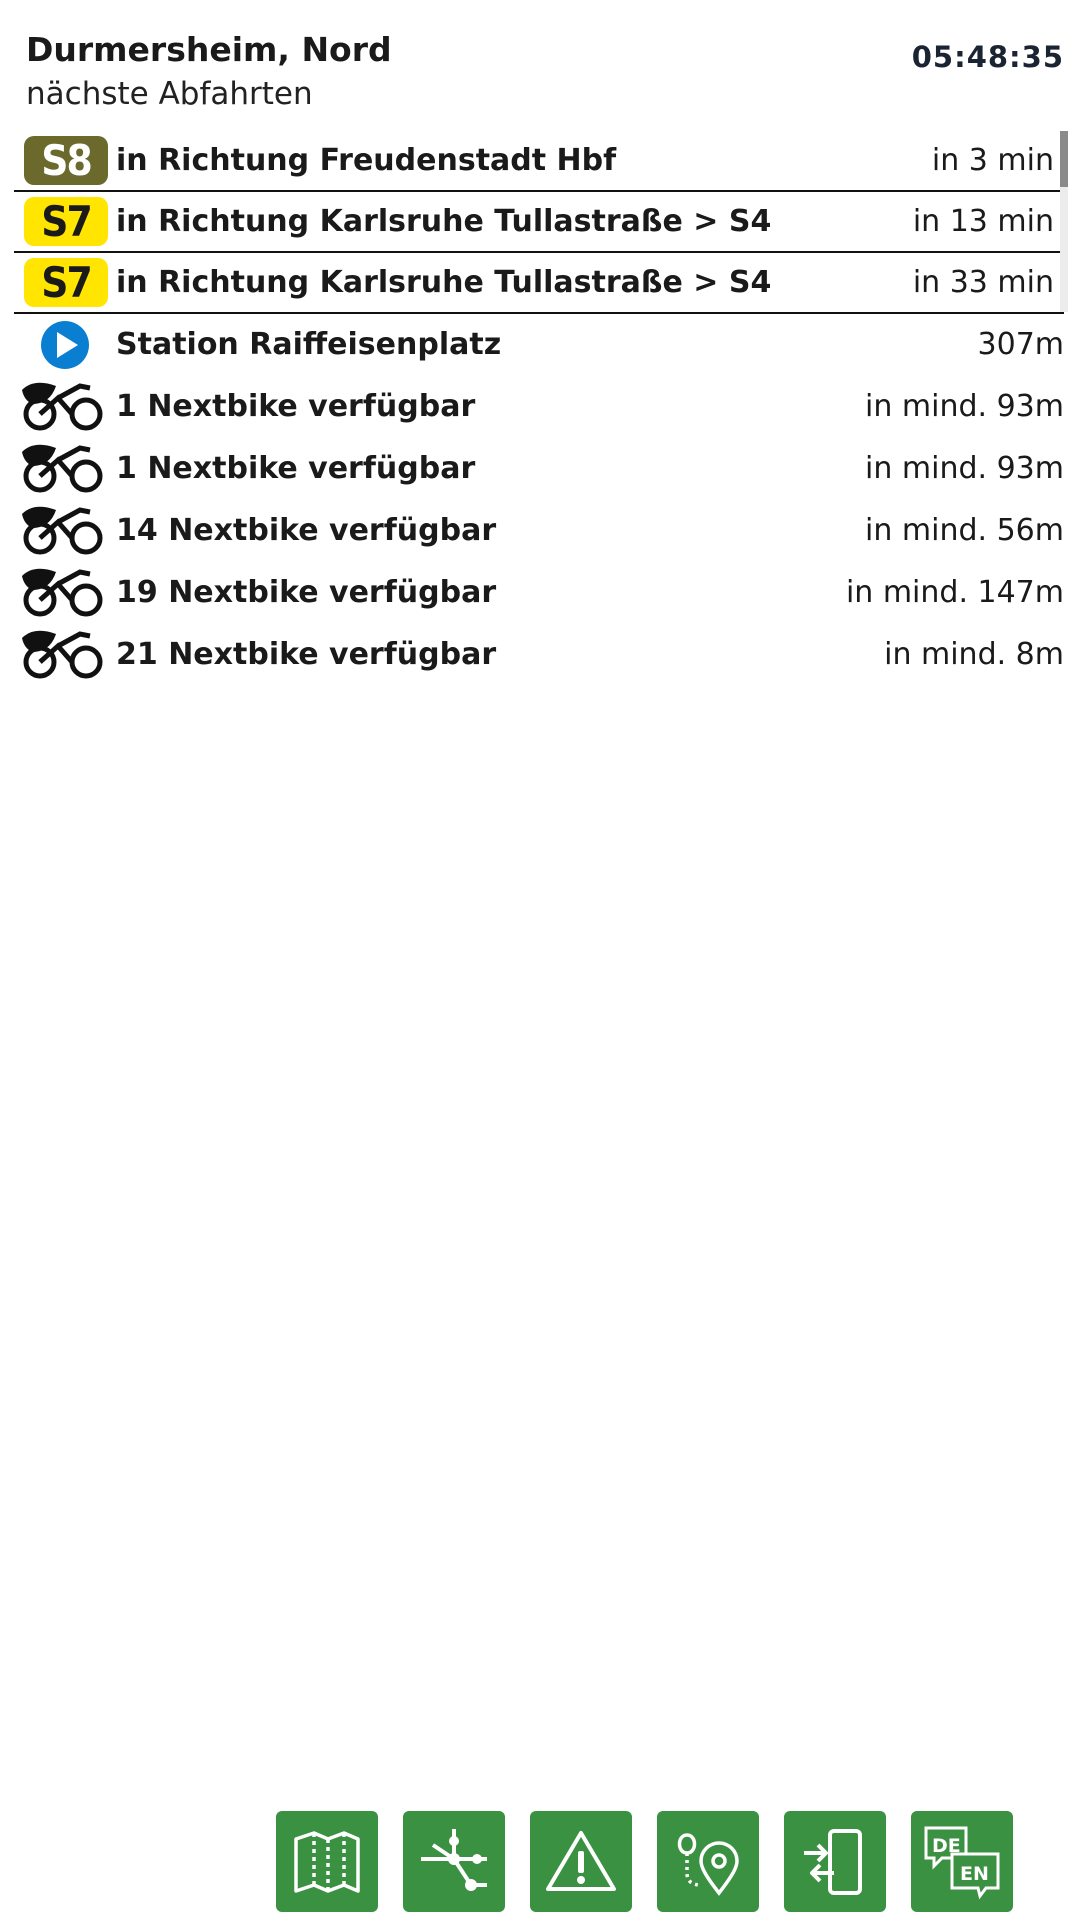 This screenshot has height=1920, width=1080. Describe the element at coordinates (1020, 344) in the screenshot. I see `station-distance: 307m` at that location.